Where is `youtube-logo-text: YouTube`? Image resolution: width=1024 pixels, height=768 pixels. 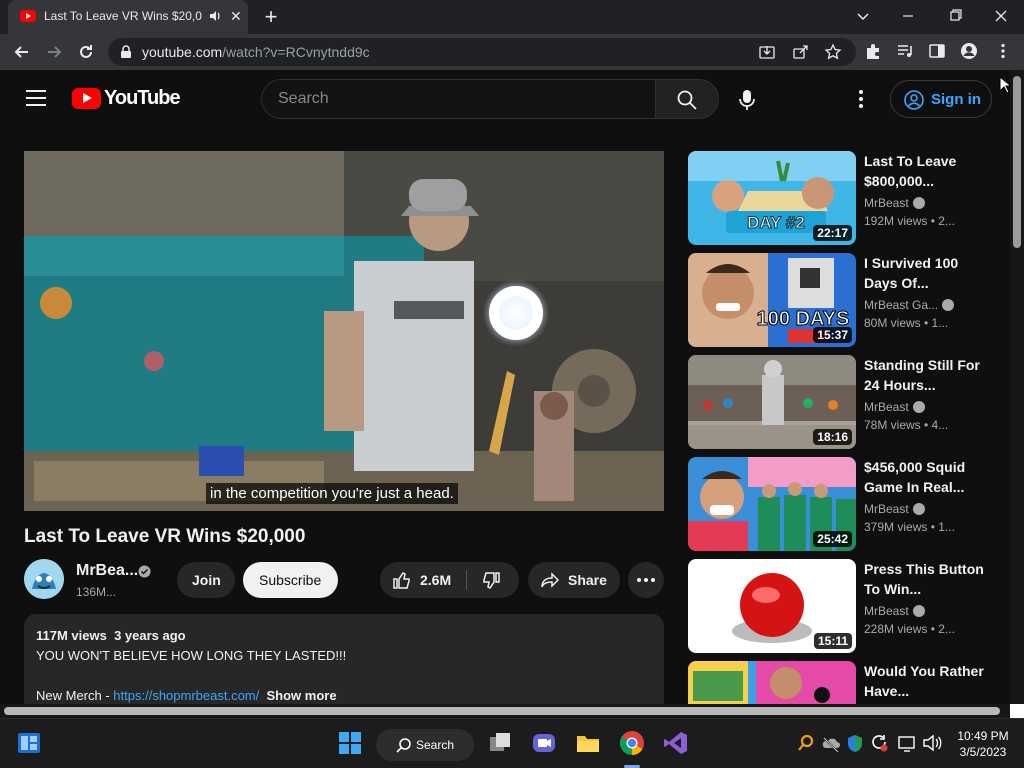
youtube-logo-text: YouTube is located at coordinates (142, 98).